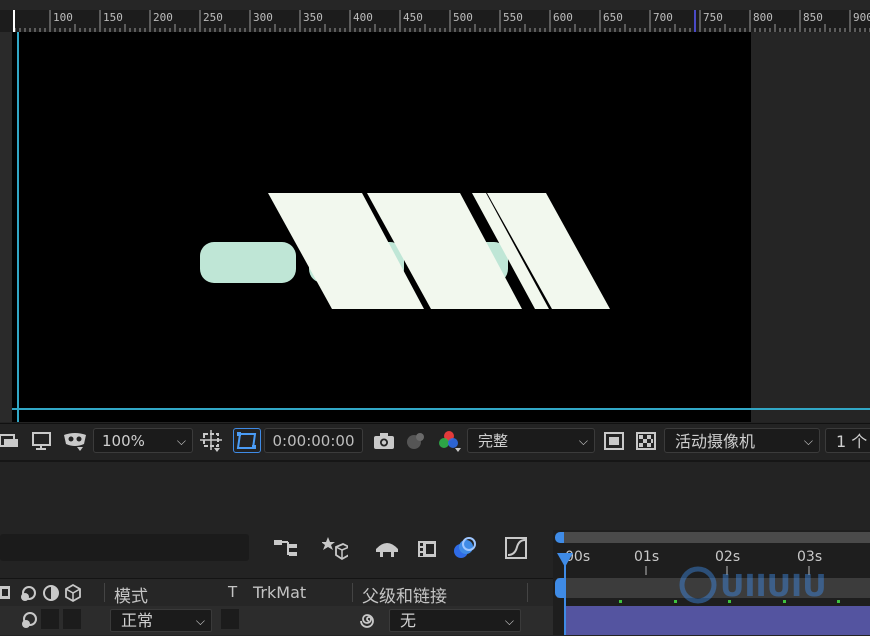 The height and width of the screenshot is (636, 870). Describe the element at coordinates (455, 620) in the screenshot. I see `parent-dropdown: 无 ⌵` at that location.